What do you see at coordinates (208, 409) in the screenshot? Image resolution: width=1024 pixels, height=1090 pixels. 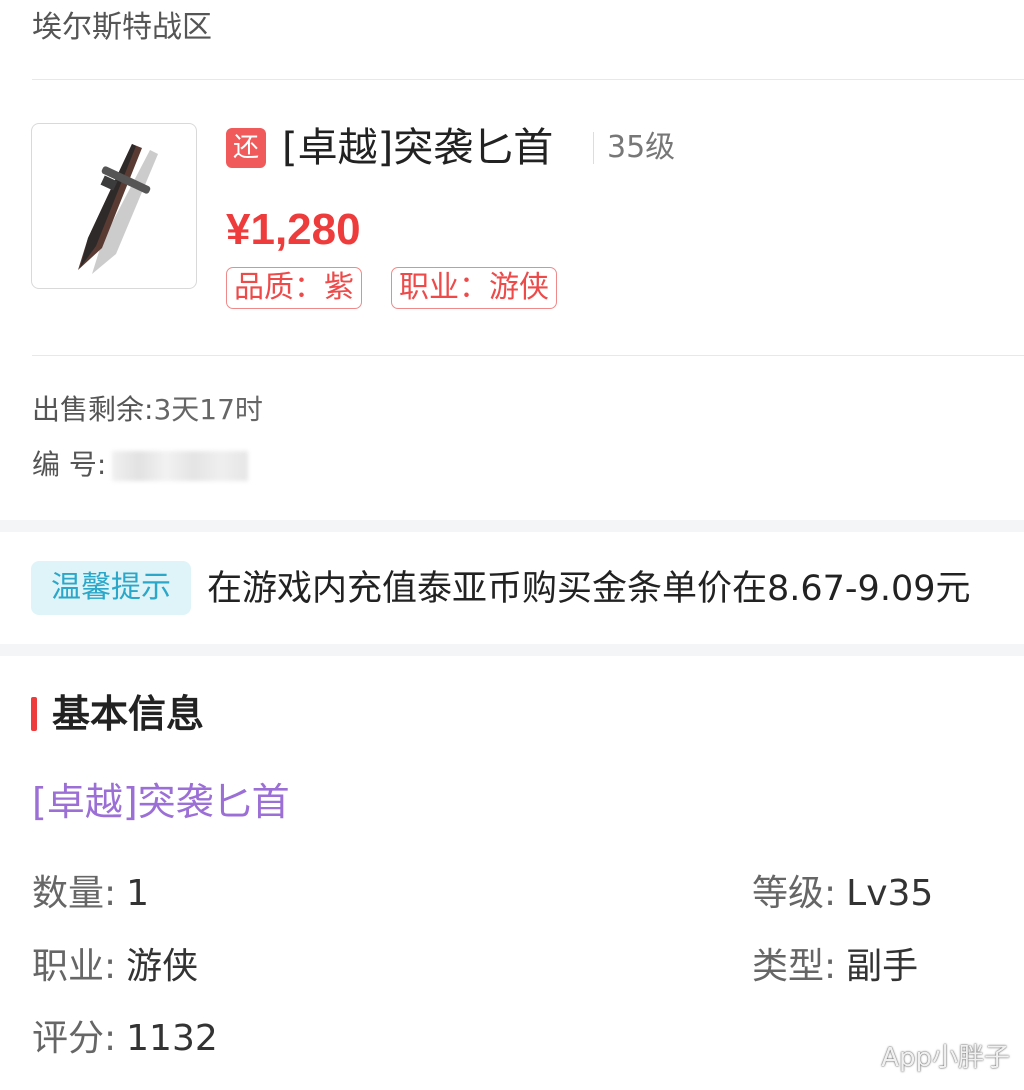 I see `sale-remaining-value: 3天17时` at bounding box center [208, 409].